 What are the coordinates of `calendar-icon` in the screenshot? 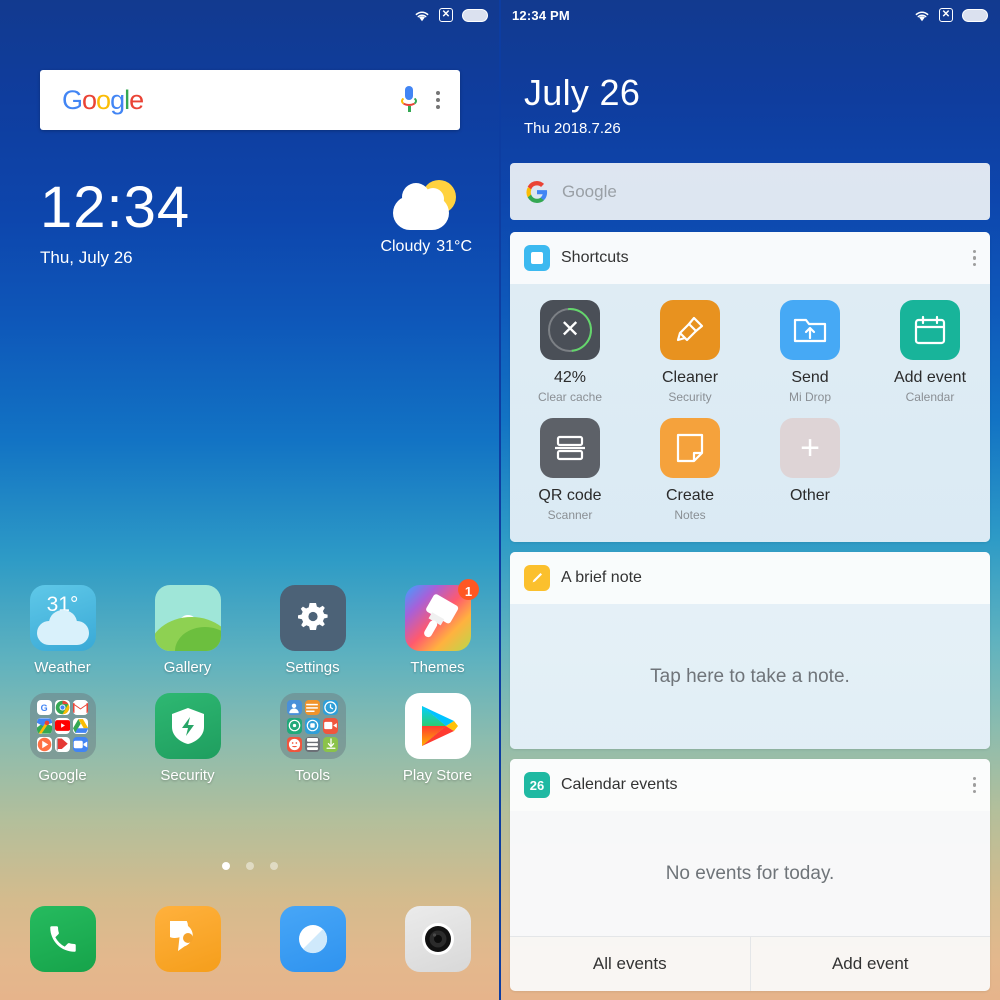 It's located at (930, 330).